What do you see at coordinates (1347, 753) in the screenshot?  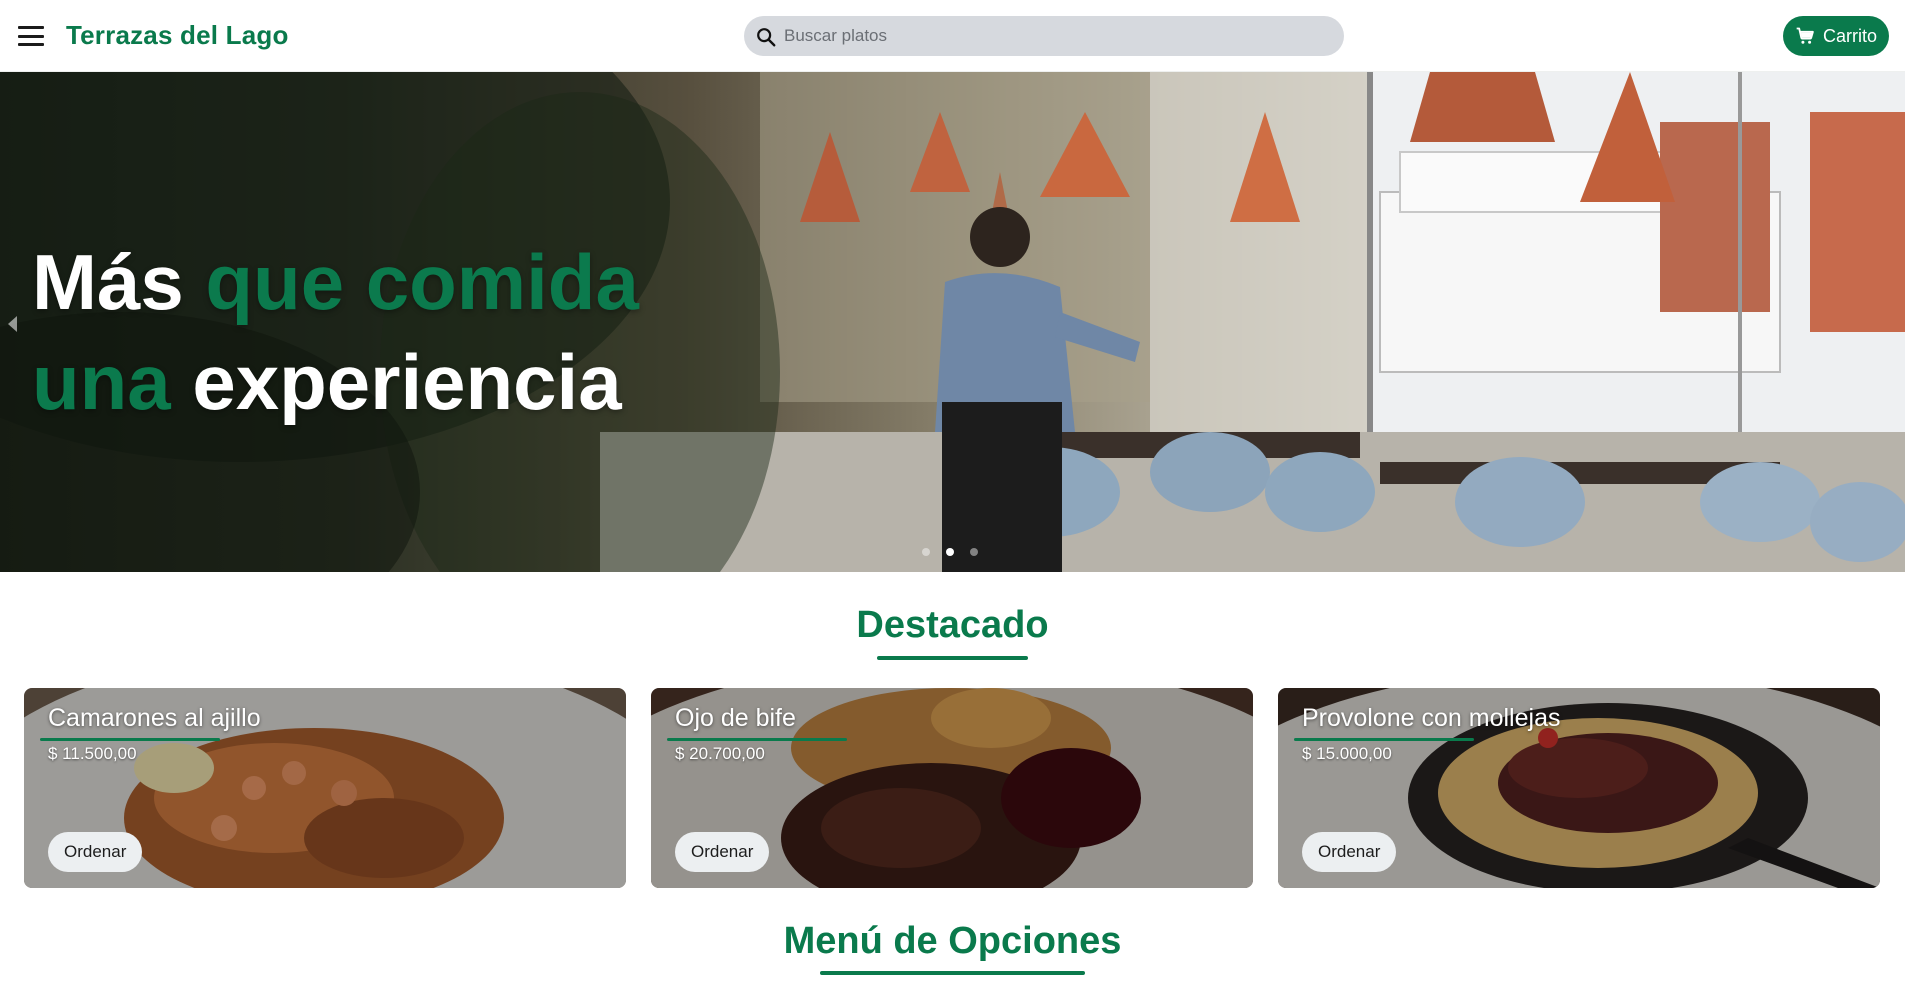 I see `dish-price: $ 15.000,00` at bounding box center [1347, 753].